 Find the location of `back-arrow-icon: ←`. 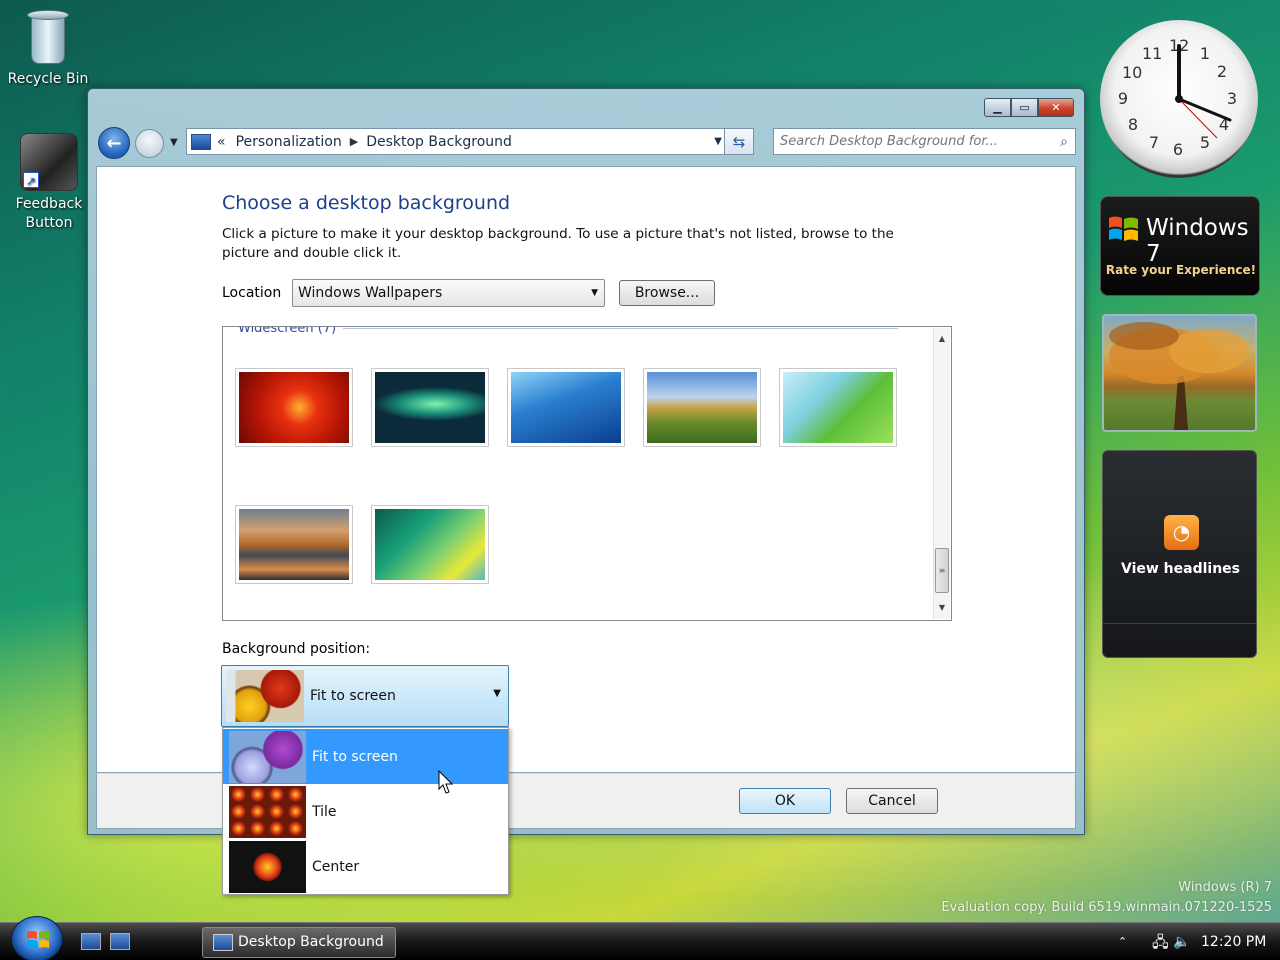

back-arrow-icon: ← is located at coordinates (114, 143).